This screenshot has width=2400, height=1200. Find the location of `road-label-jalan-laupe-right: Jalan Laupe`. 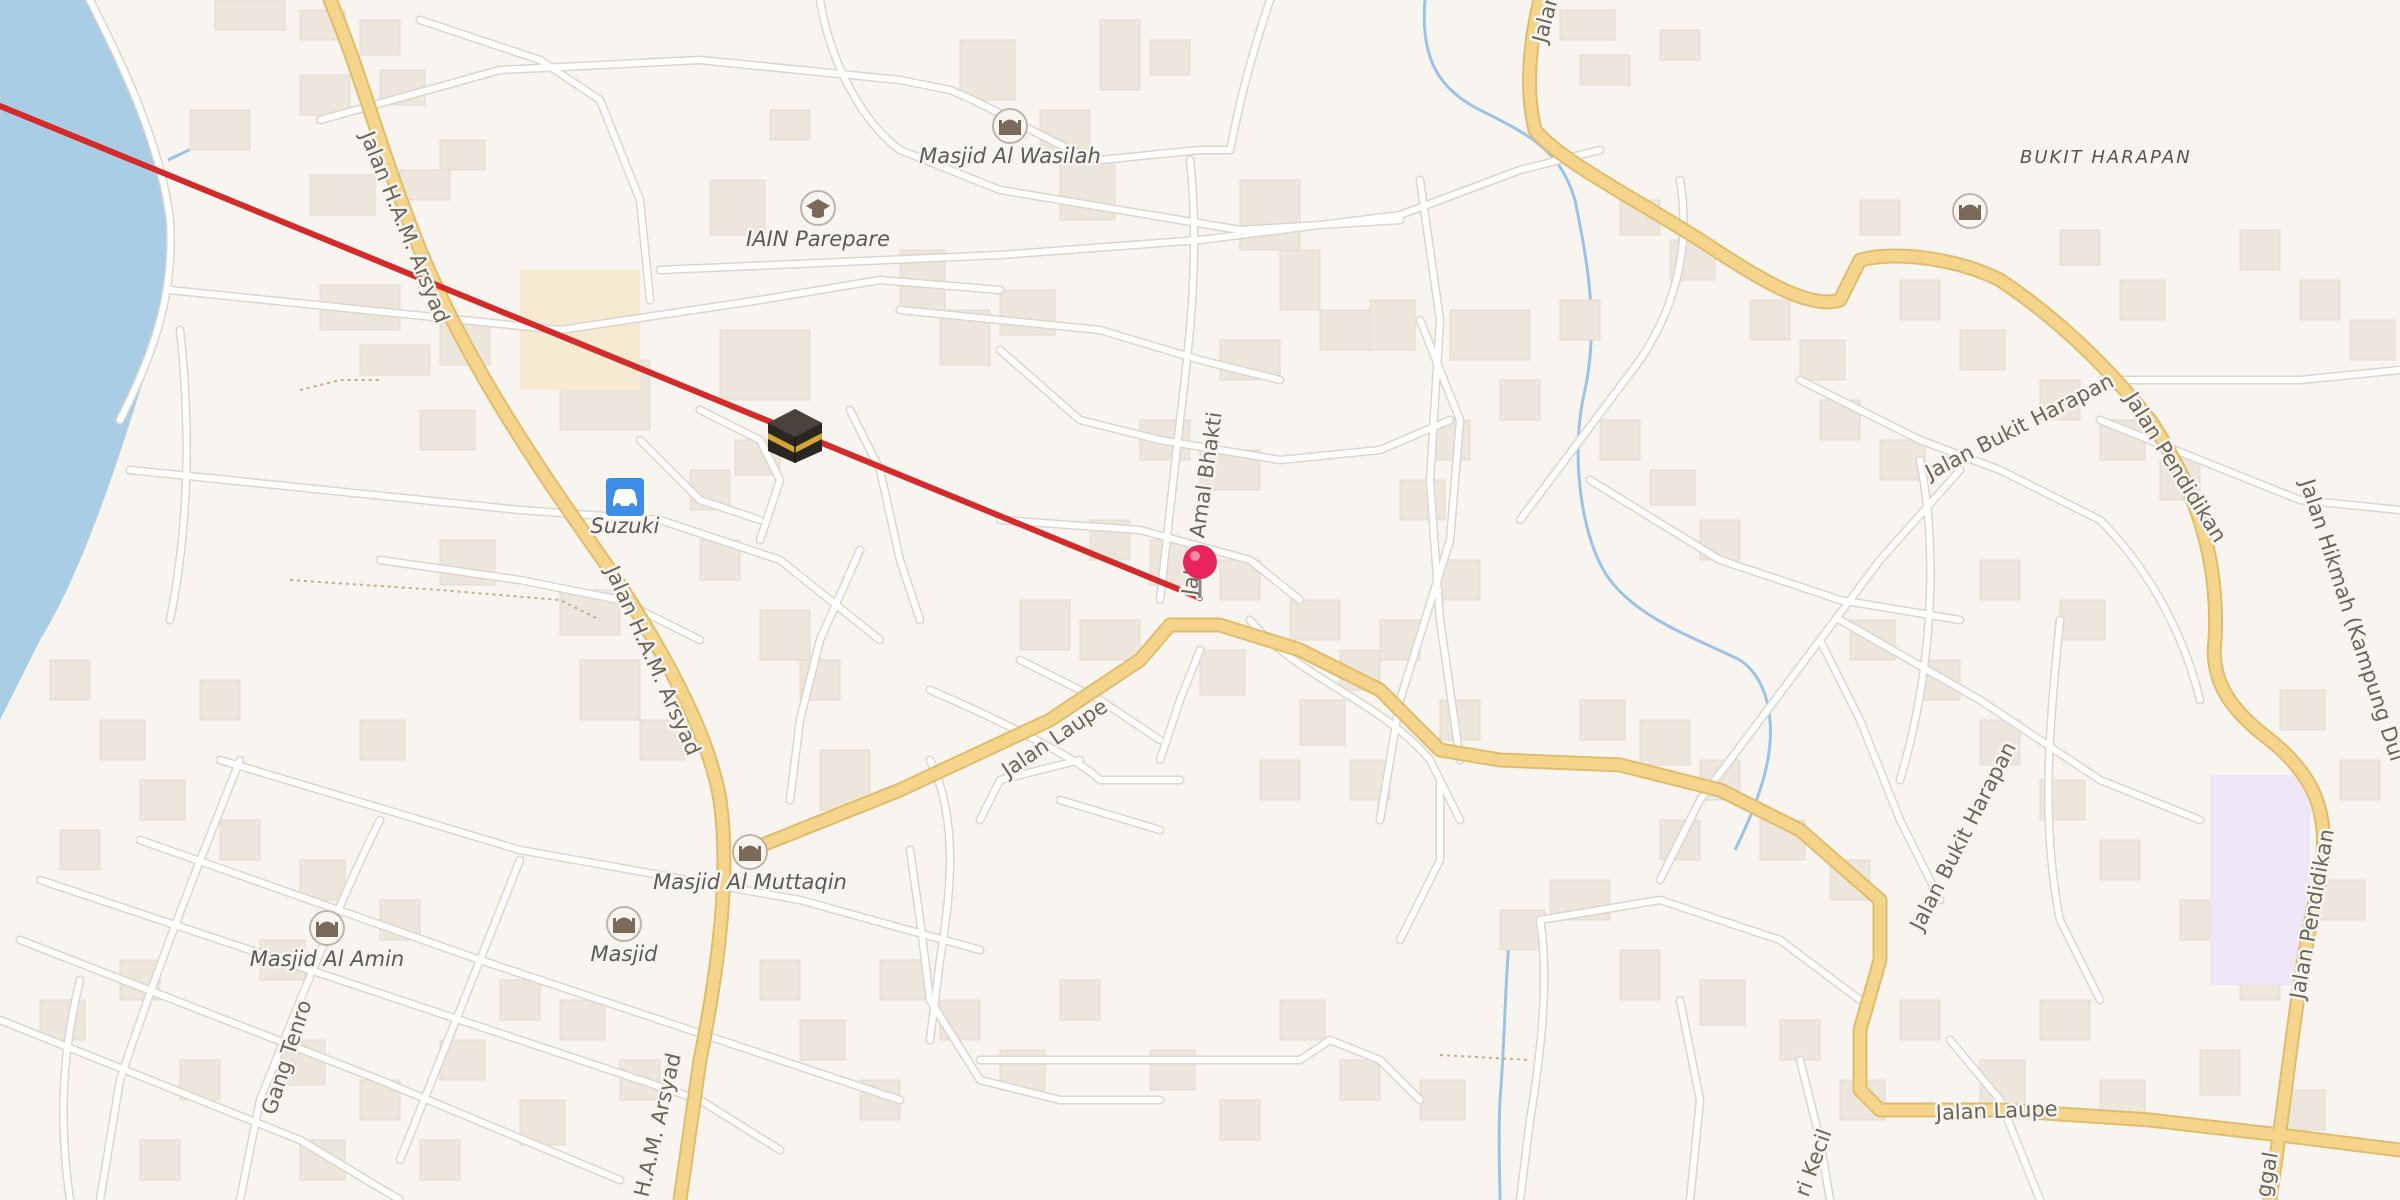

road-label-jalan-laupe-right: Jalan Laupe is located at coordinates (1995, 1111).